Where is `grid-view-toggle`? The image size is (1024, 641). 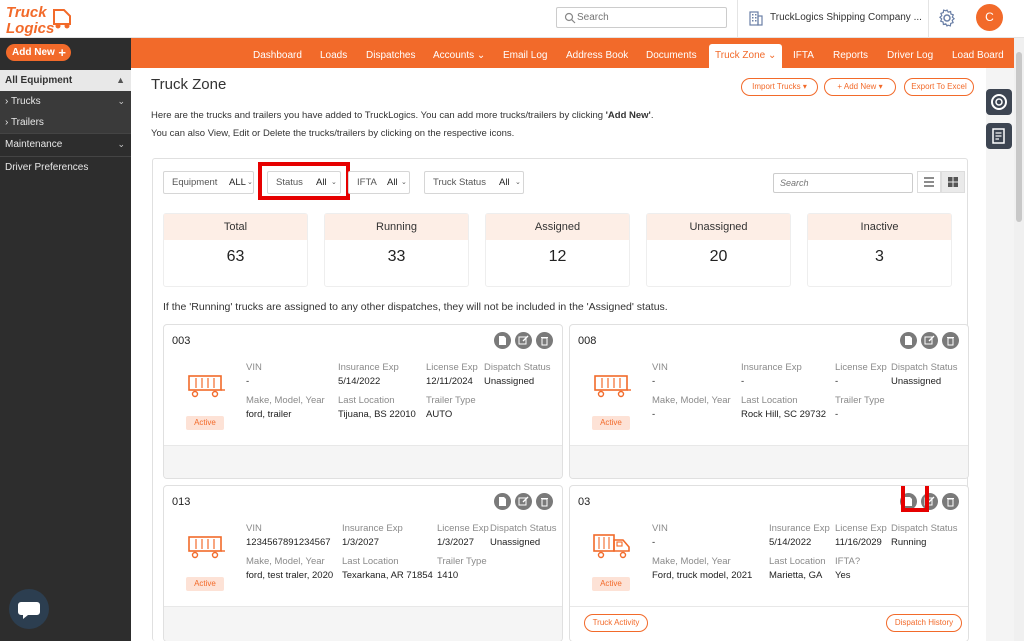 grid-view-toggle is located at coordinates (953, 182).